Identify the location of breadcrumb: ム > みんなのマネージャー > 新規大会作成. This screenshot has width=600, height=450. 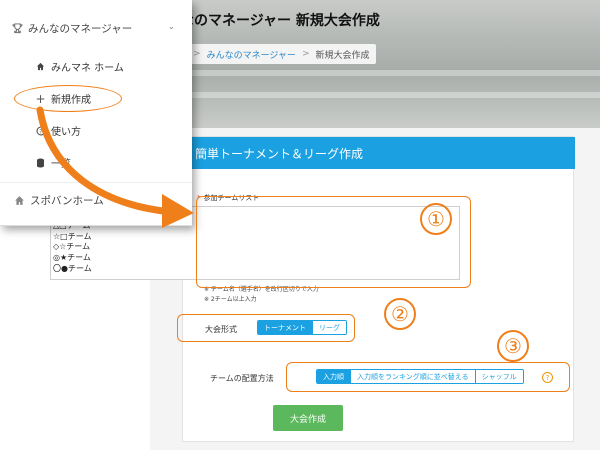
(274, 54).